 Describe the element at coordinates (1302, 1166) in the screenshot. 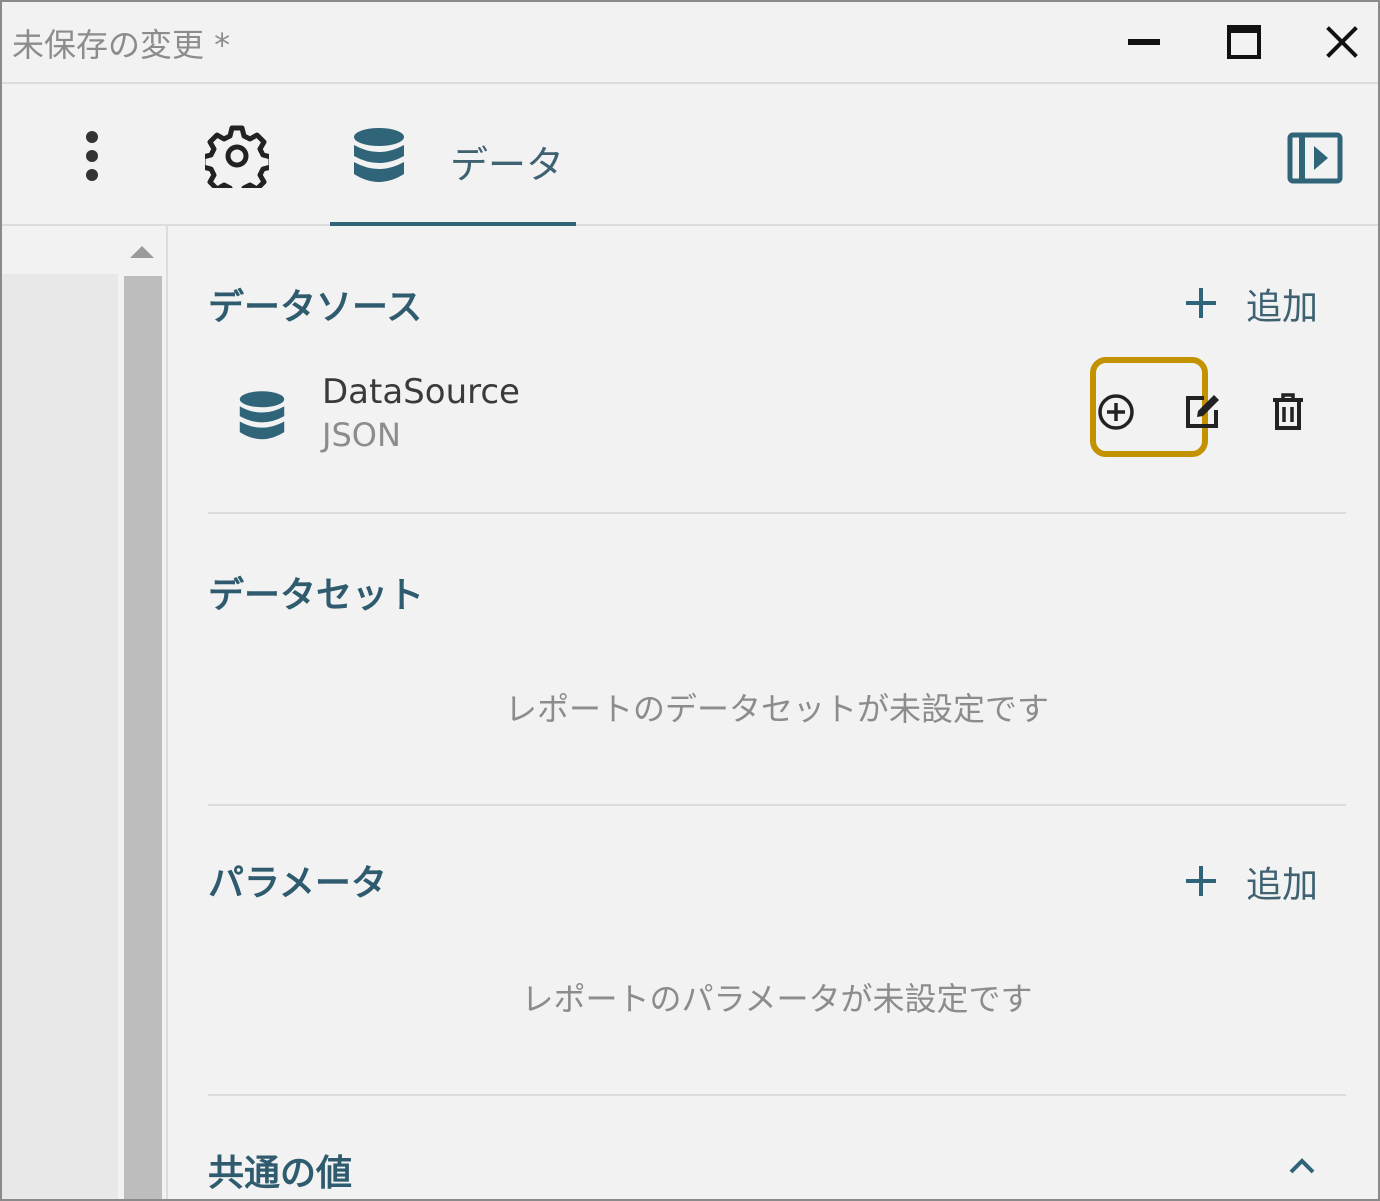

I see `chevron-up-icon` at that location.